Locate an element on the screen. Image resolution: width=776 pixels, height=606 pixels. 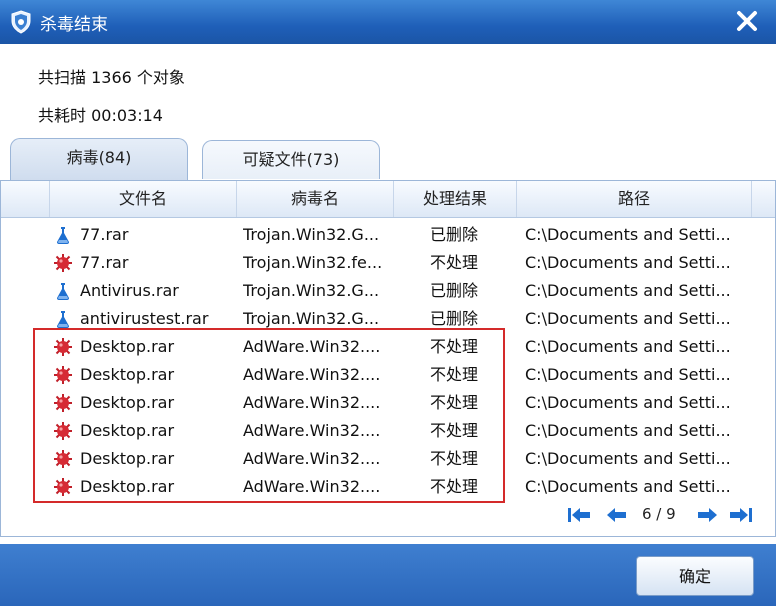
shield-icon is located at coordinates (21, 22).